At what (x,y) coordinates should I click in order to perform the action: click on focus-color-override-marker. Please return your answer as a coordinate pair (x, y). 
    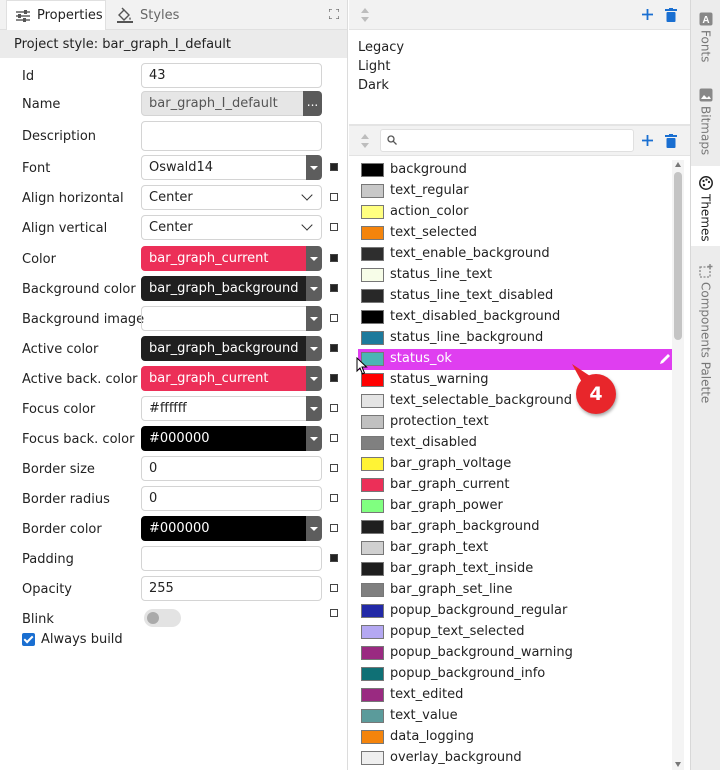
    Looking at the image, I should click on (334, 408).